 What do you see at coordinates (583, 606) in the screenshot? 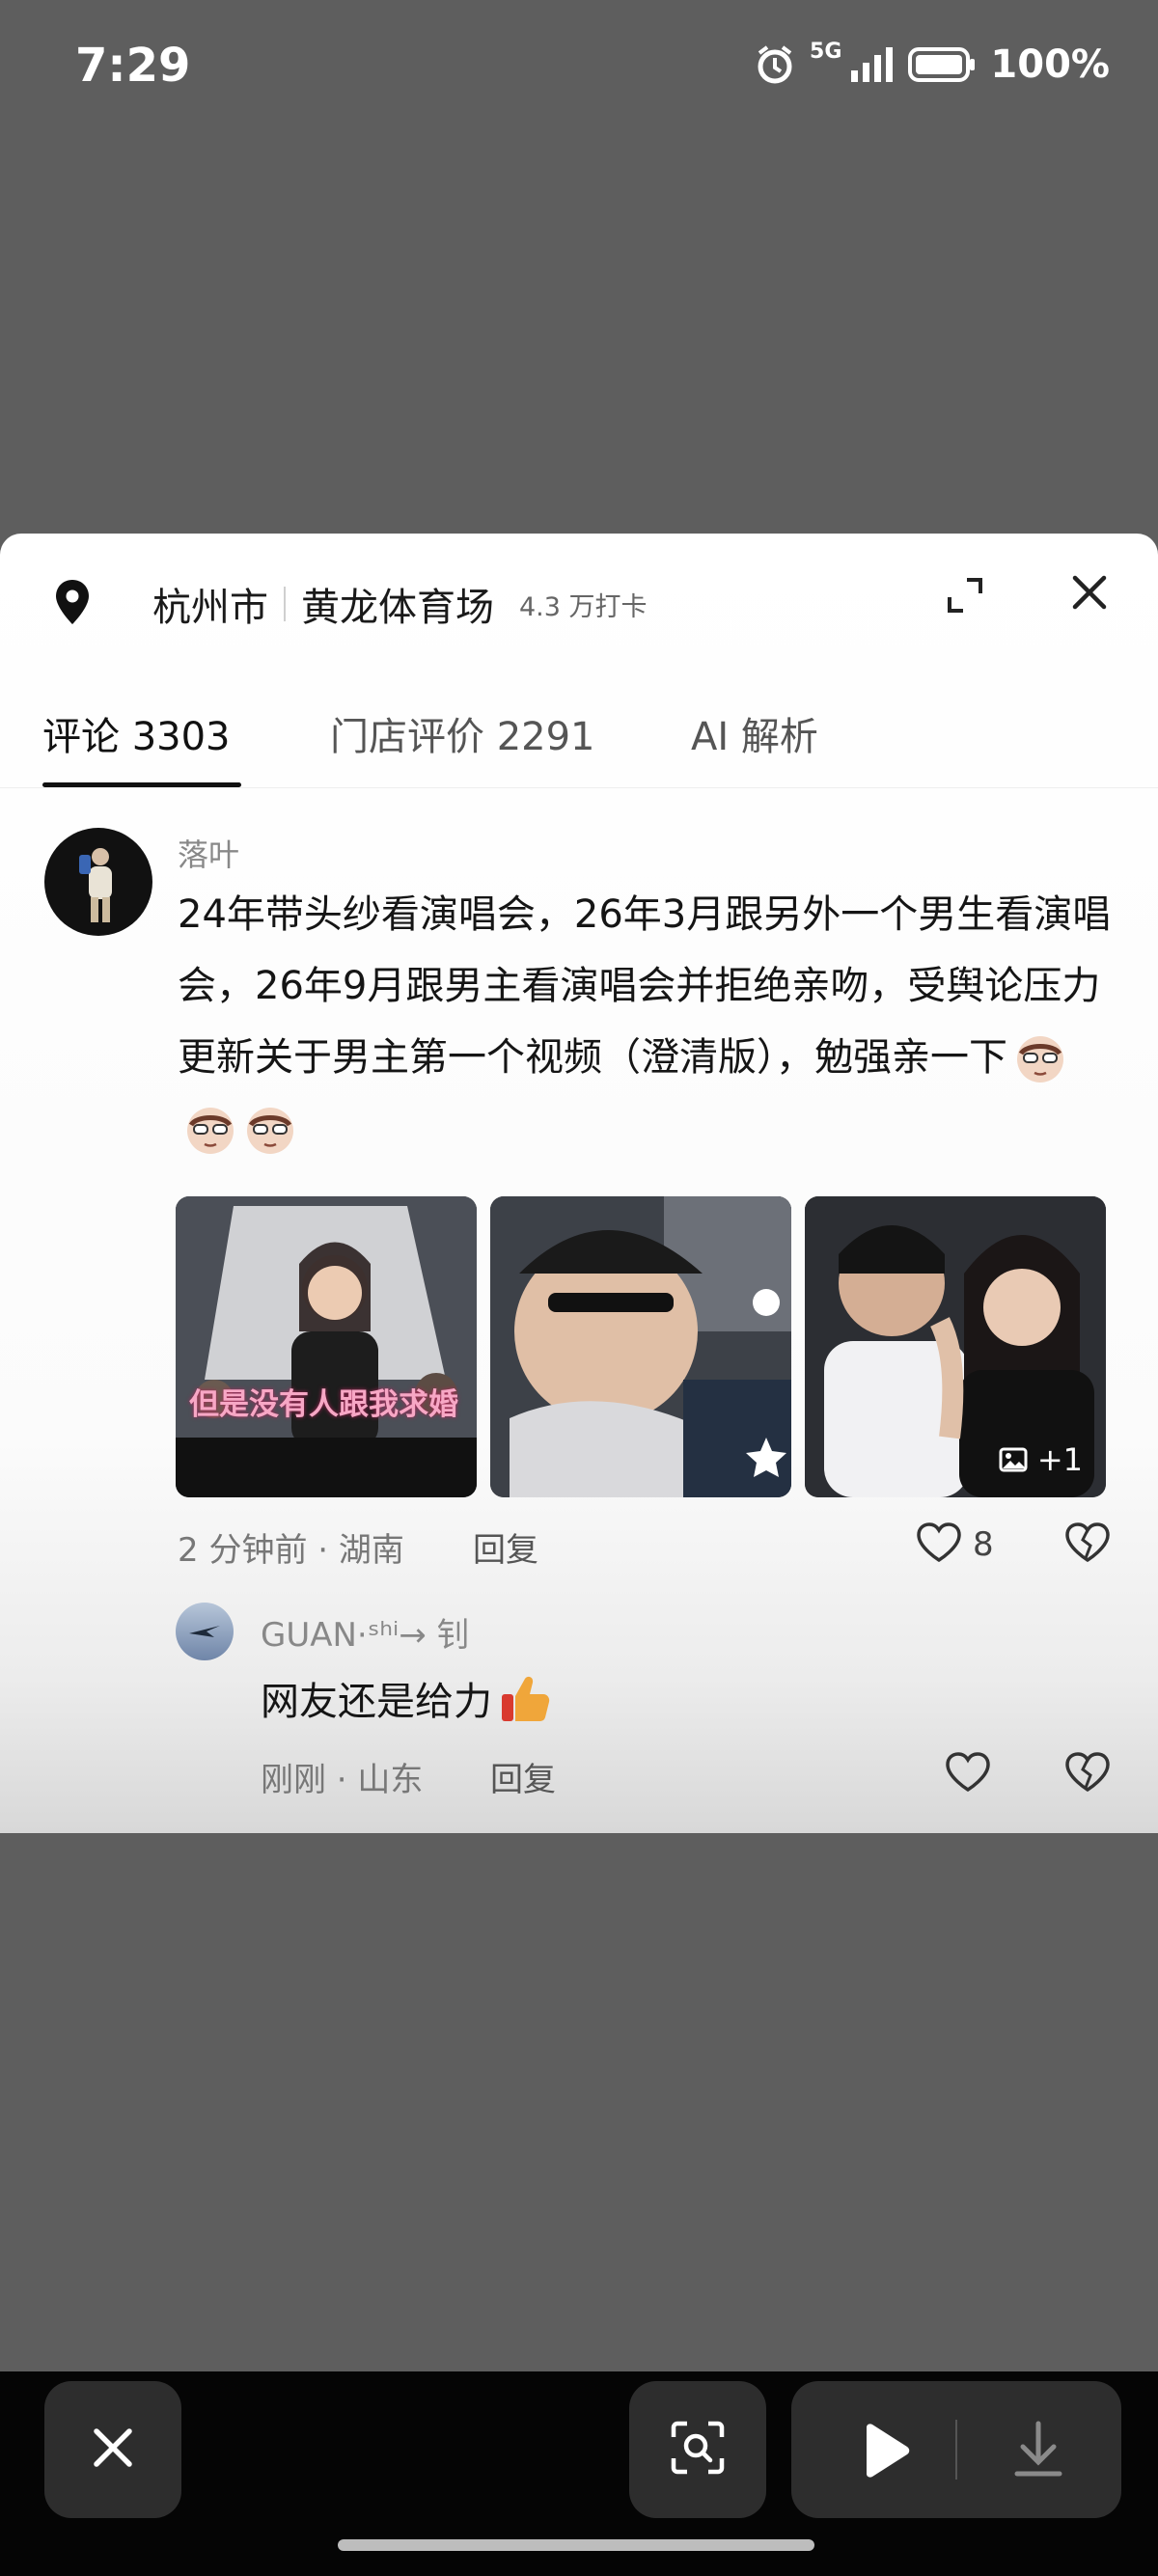
I see `checkin-count: 4.3 万打卡` at bounding box center [583, 606].